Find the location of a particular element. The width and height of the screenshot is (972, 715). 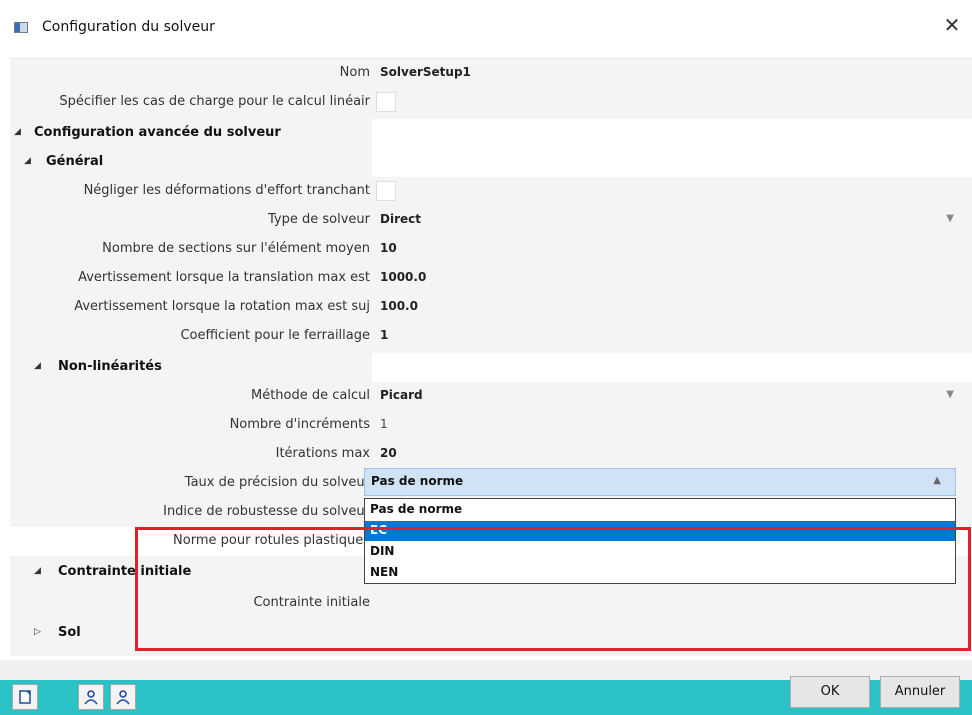

norme-label: Norme pour rotules plastiques is located at coordinates (271, 540).